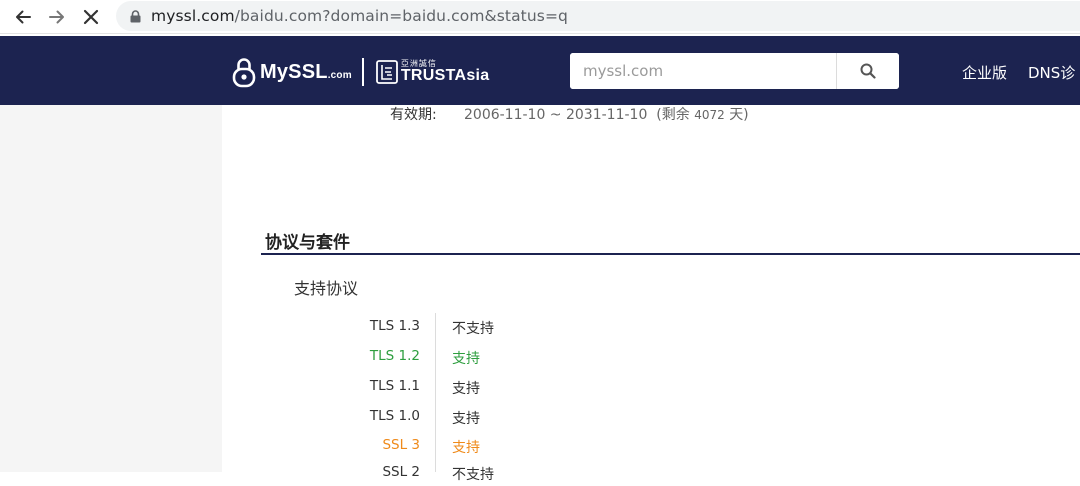  I want to click on trustasia-en: TRUSTAsia, so click(445, 75).